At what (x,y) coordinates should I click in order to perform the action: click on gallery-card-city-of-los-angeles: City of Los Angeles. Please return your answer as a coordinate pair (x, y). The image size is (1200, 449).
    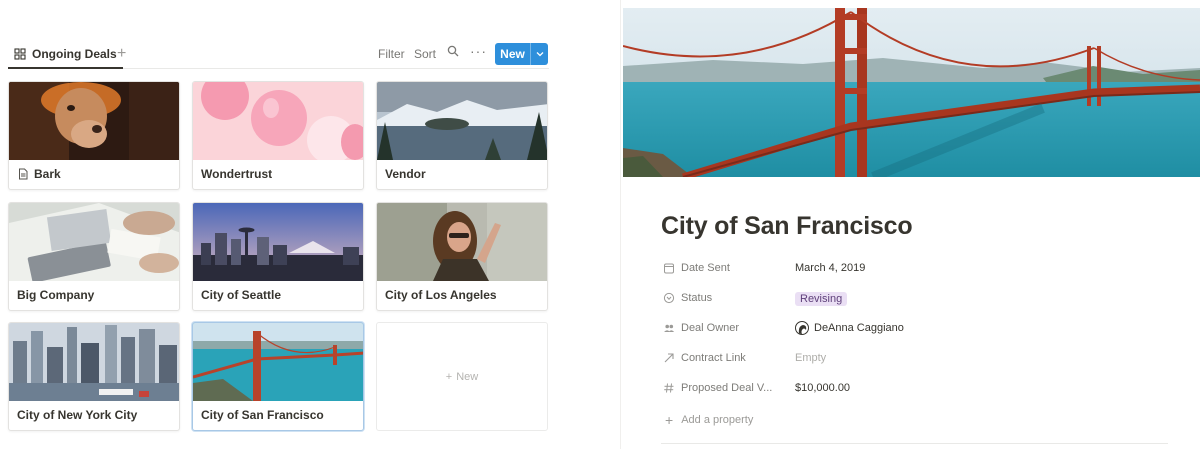
    Looking at the image, I should click on (462, 256).